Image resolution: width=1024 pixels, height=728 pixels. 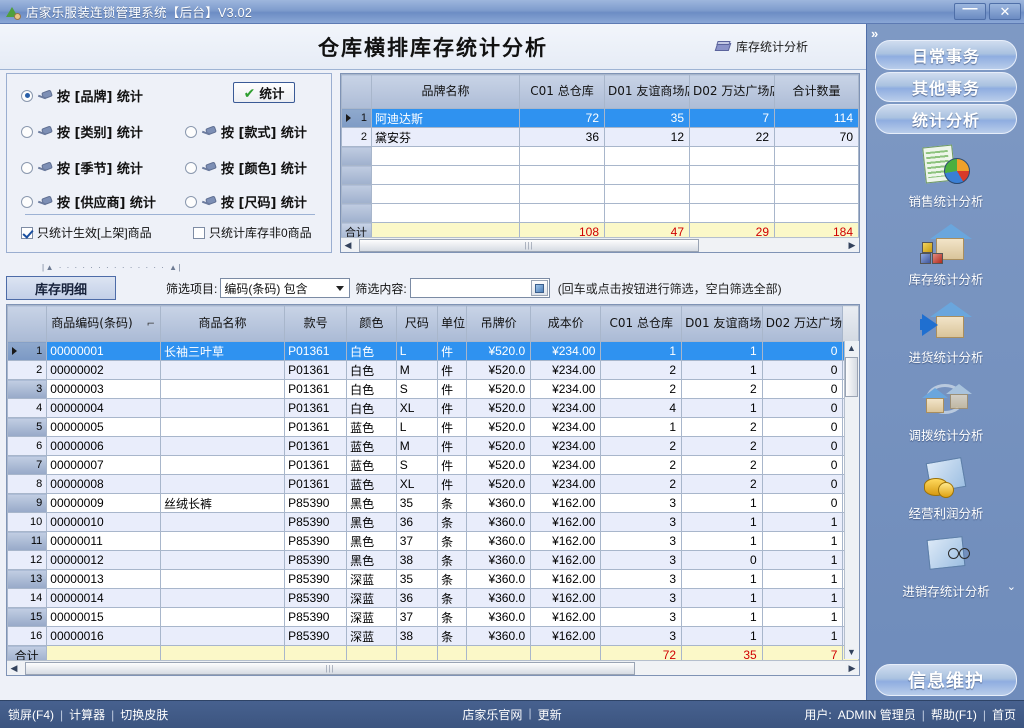 I want to click on close-button: ✕, so click(x=1005, y=11).